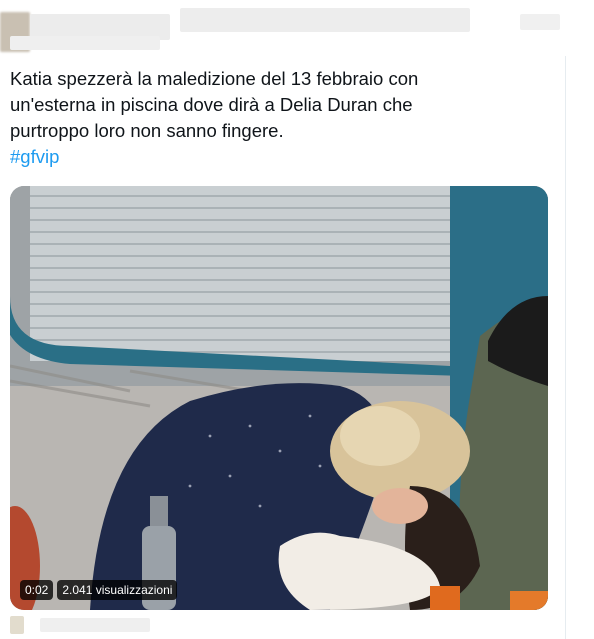 The height and width of the screenshot is (639, 594). I want to click on header-blurred-block, so click(325, 20).